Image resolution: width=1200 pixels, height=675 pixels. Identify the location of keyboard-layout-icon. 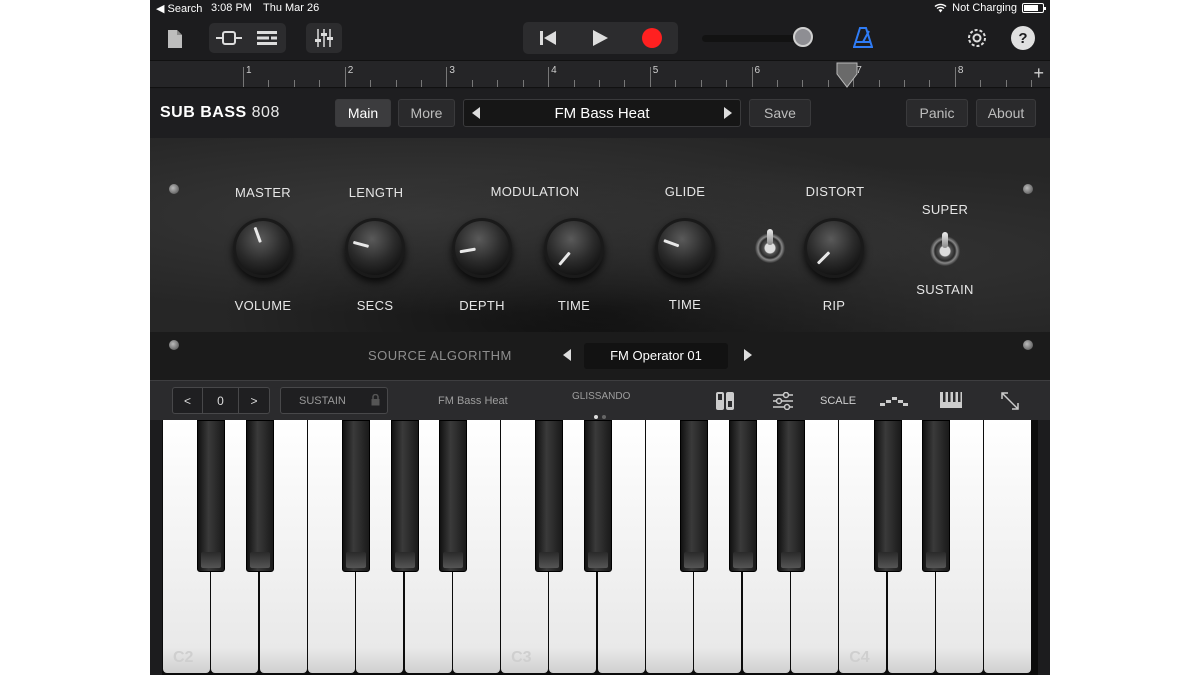
(725, 401).